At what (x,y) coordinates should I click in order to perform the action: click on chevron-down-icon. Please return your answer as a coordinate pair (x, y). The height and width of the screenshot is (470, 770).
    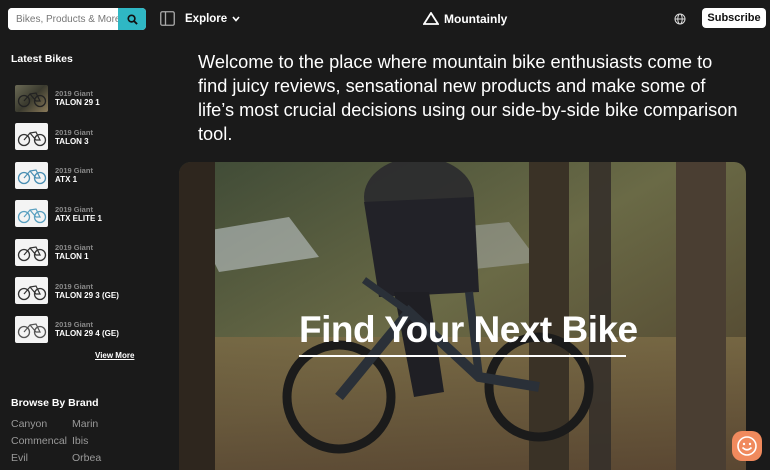
    Looking at the image, I should click on (236, 19).